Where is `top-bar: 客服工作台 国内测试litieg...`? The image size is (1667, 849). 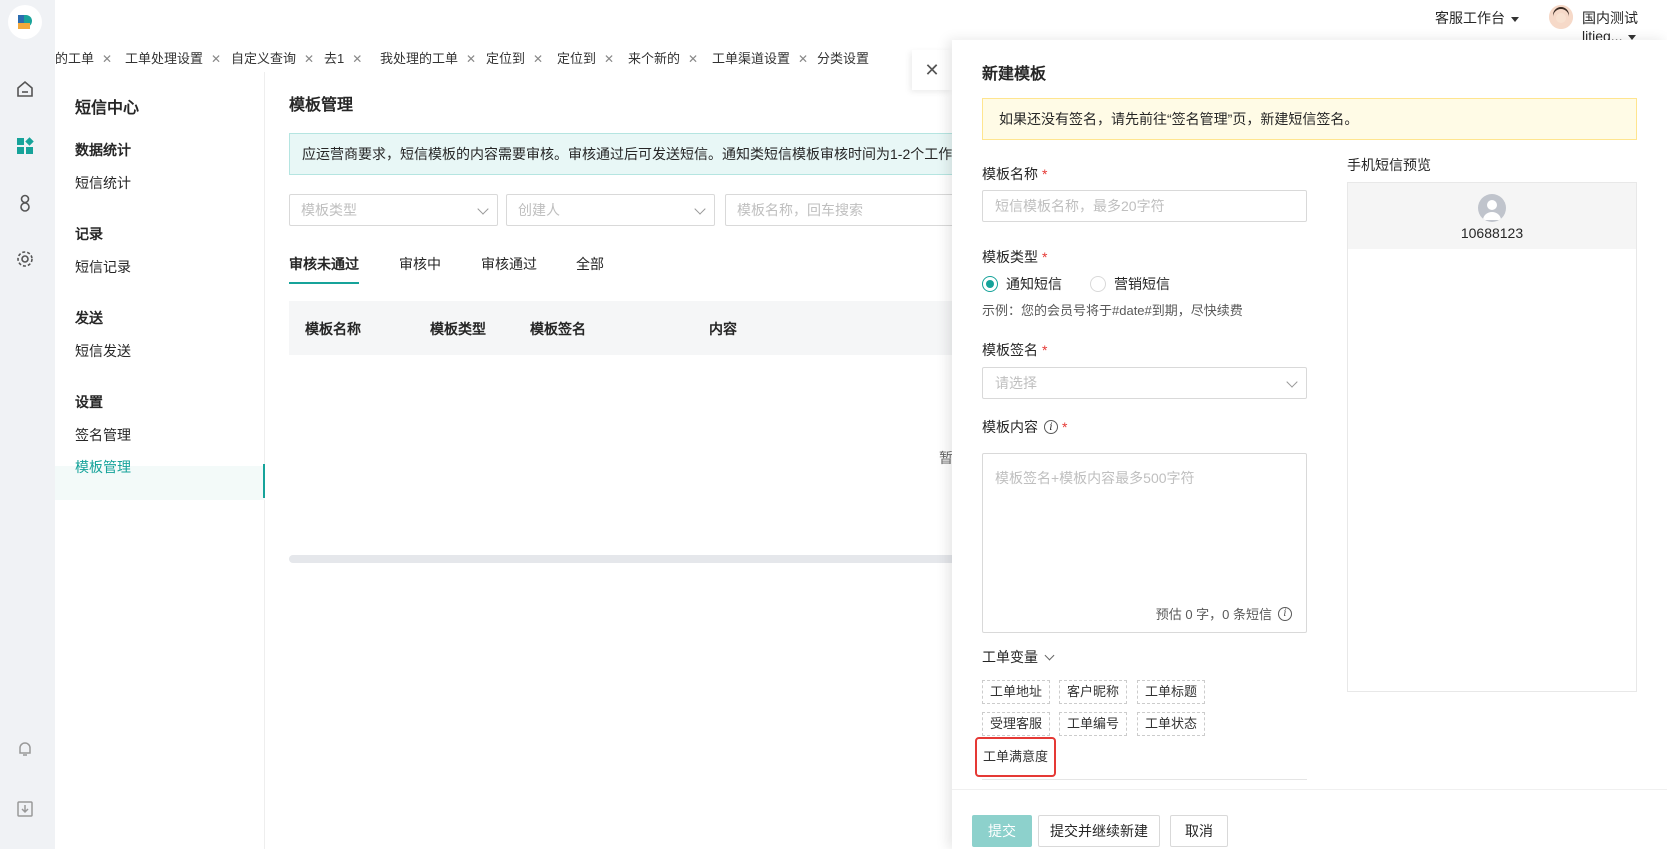 top-bar: 客服工作台 国内测试litieg... is located at coordinates (861, 22).